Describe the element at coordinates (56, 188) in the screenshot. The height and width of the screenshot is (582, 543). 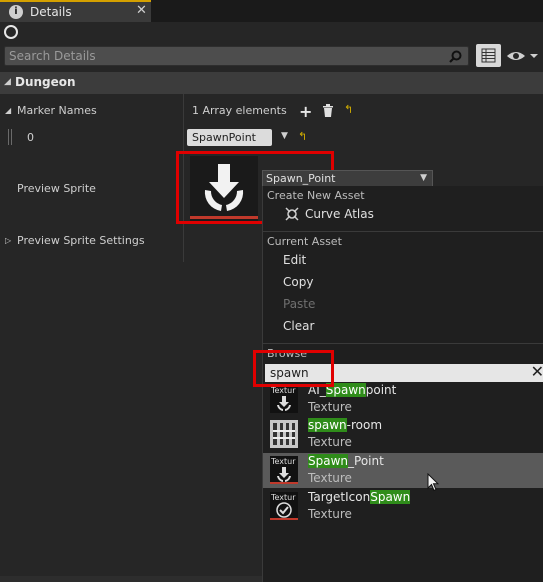
I see `preview-sprite-label: Preview Sprite` at that location.